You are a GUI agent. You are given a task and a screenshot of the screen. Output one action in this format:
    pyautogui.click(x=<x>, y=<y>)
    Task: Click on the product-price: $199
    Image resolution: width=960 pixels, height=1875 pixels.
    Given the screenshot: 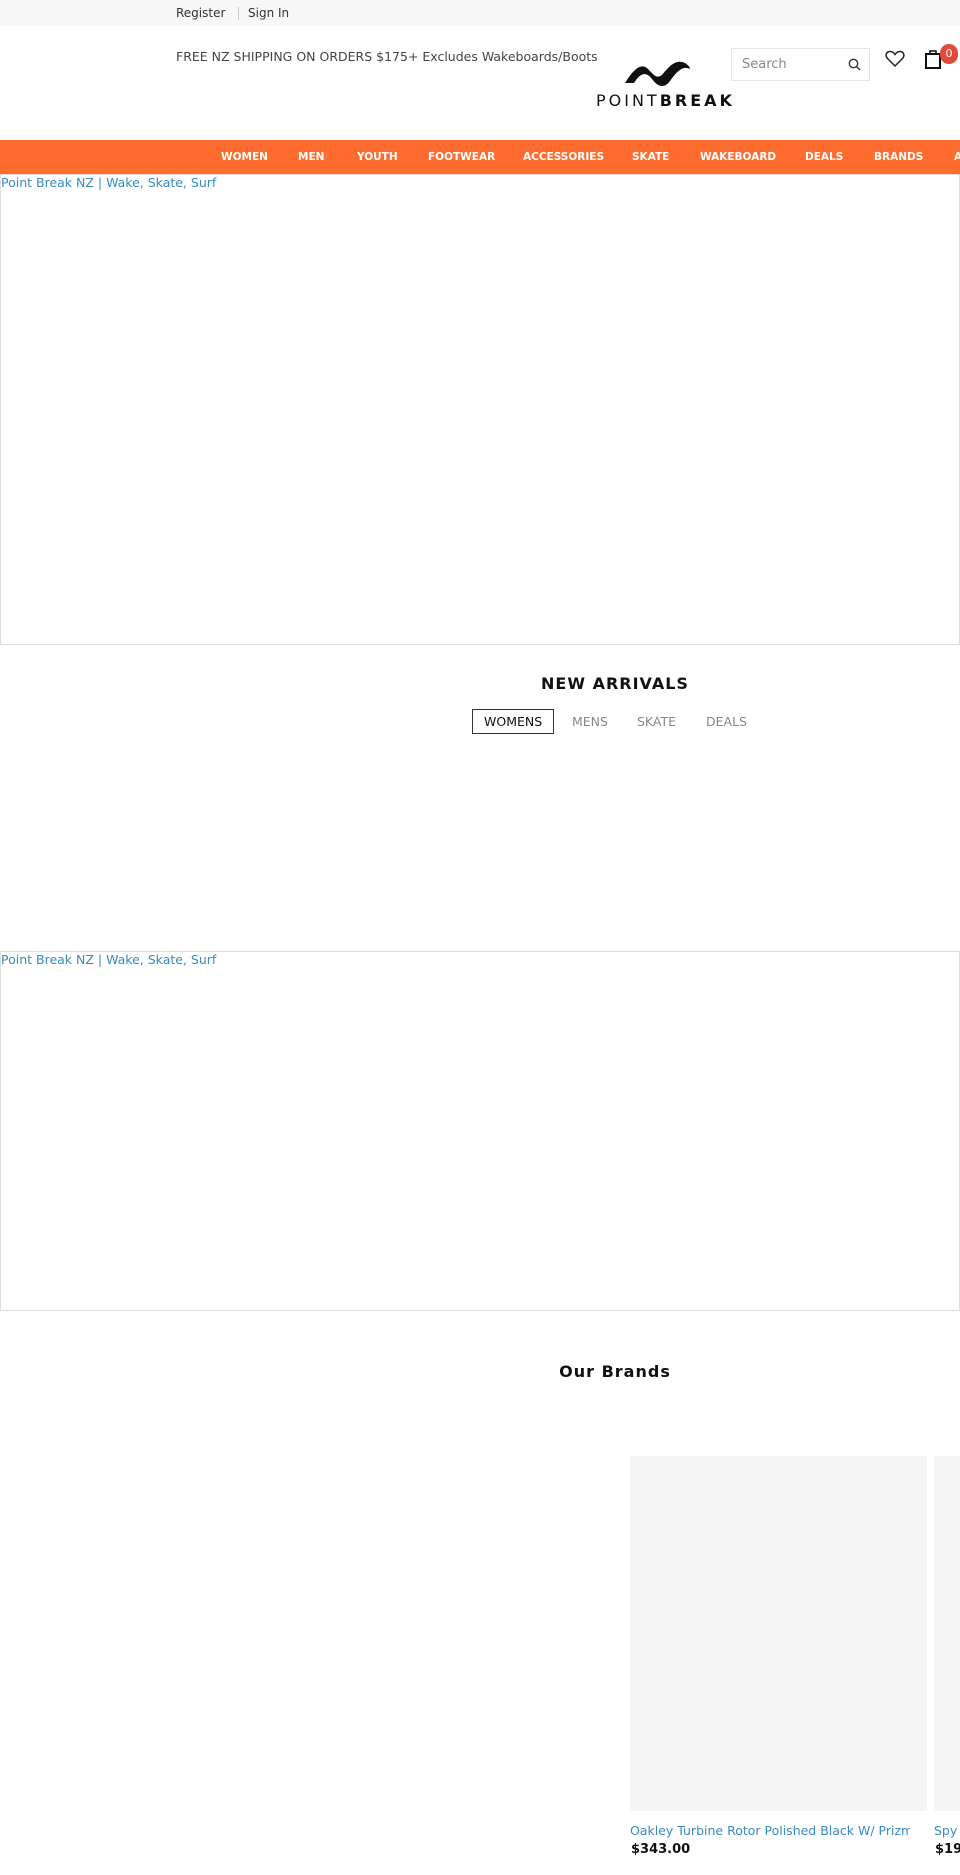 What is the action you would take?
    pyautogui.click(x=947, y=1849)
    